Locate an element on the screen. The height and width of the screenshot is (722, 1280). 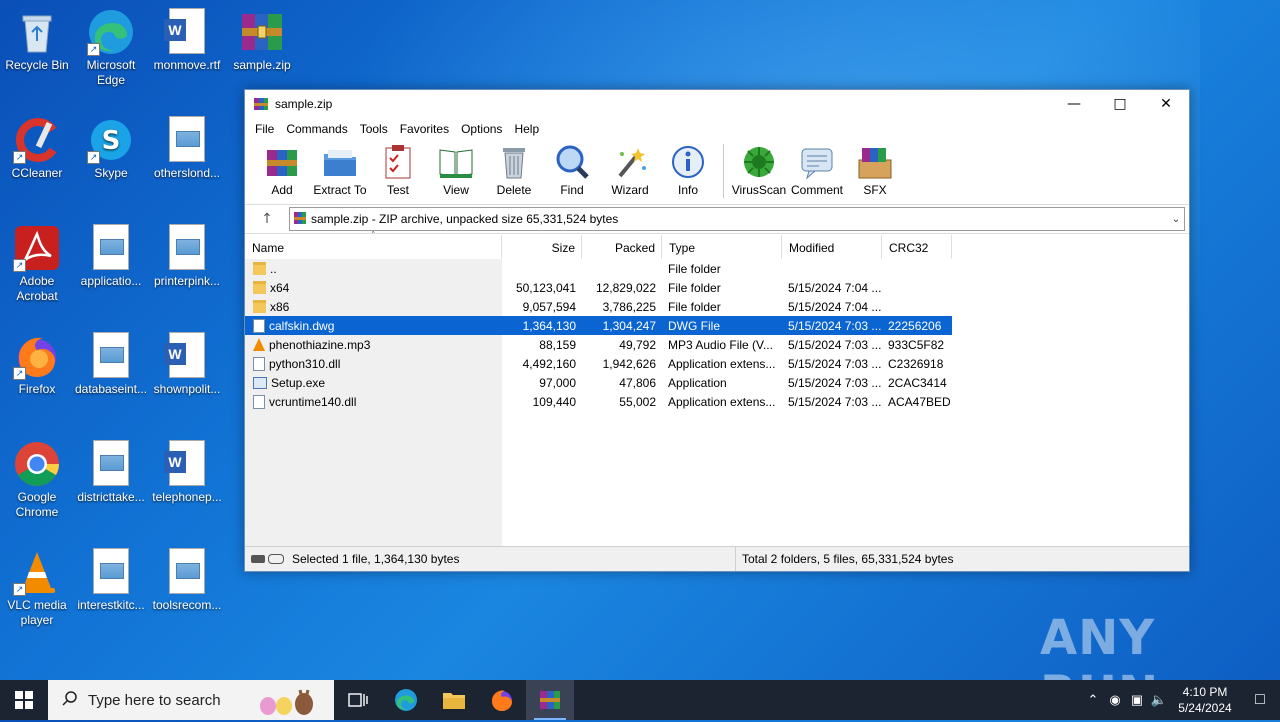
close-icon: ✕ is located at coordinates (1166, 104).